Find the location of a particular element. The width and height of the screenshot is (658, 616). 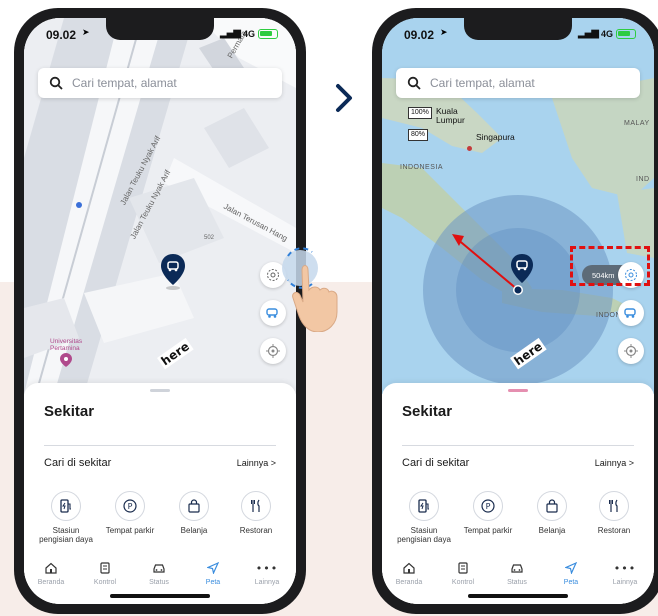

car-location-icon is located at coordinates (630, 313).